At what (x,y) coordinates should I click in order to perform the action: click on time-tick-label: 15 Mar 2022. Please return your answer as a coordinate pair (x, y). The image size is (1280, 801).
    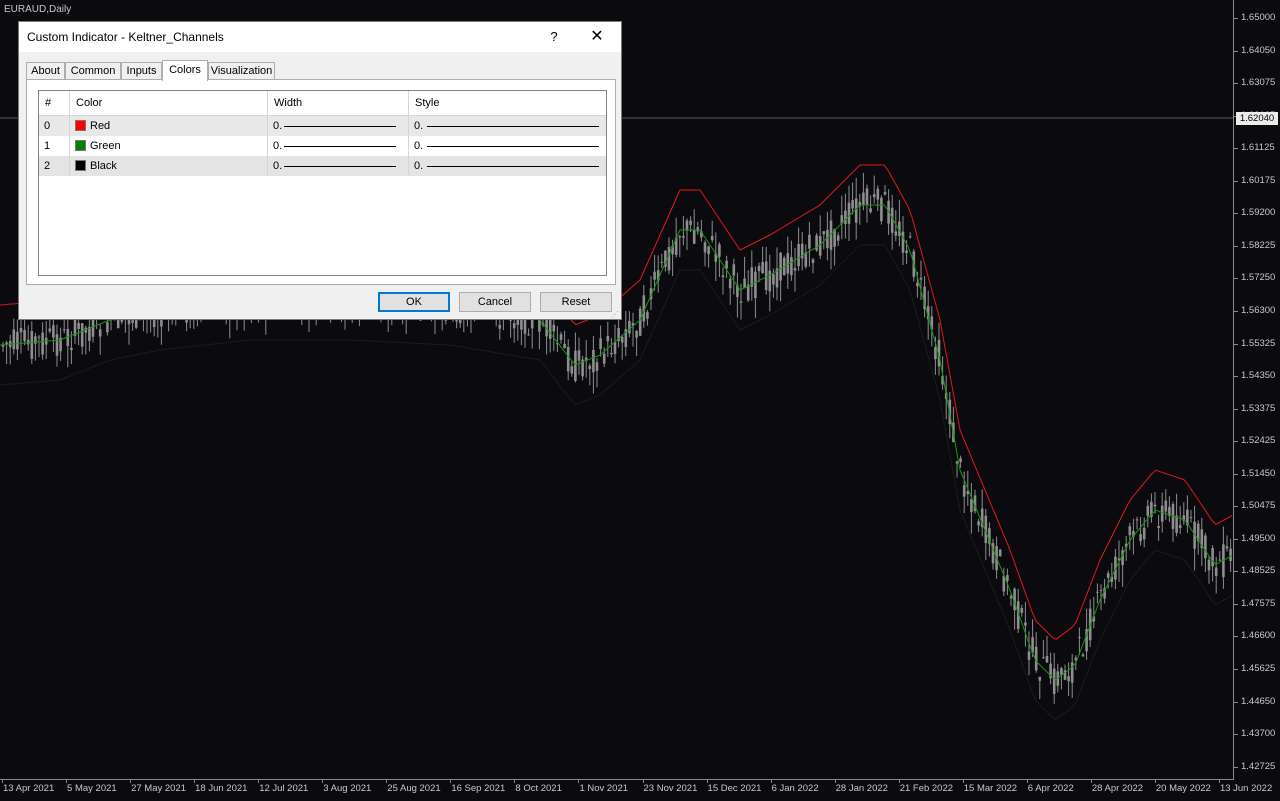
    Looking at the image, I should click on (990, 787).